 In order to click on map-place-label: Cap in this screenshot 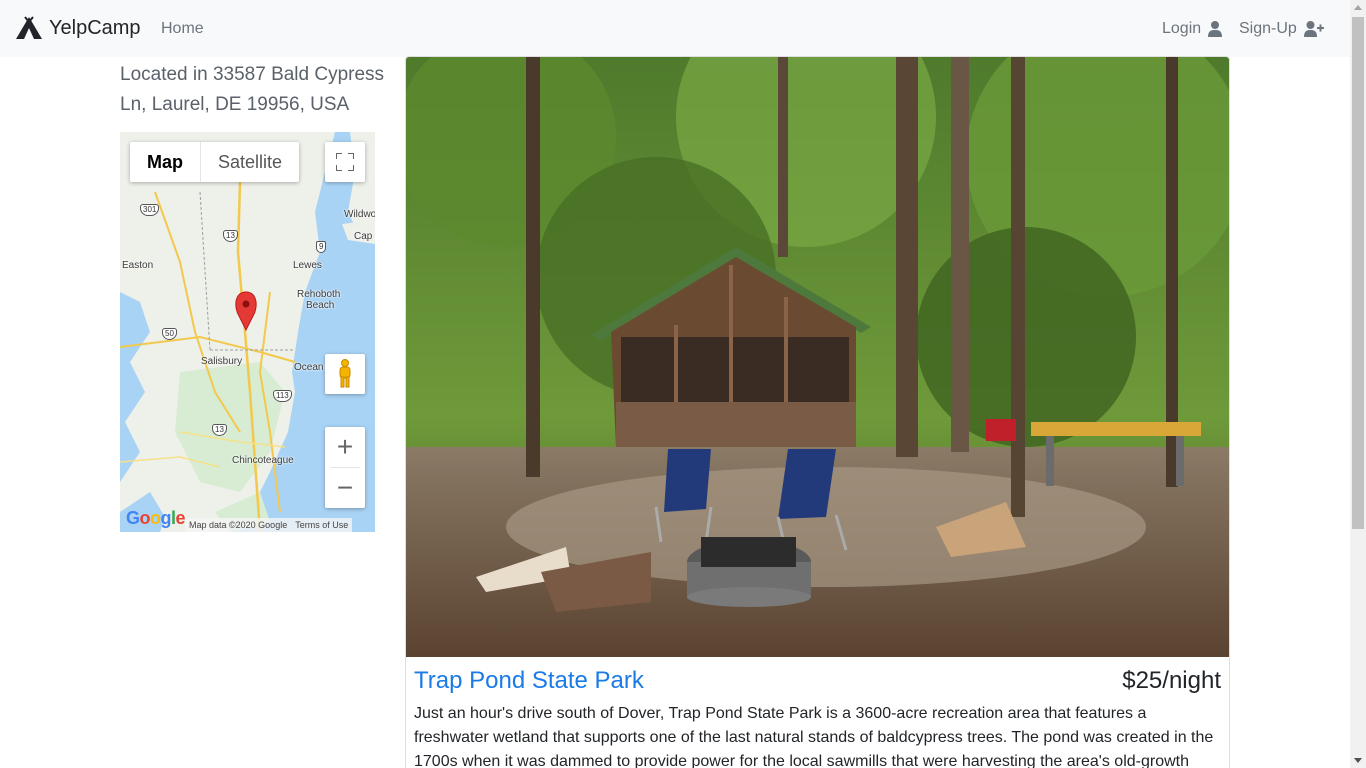, I will do `click(363, 236)`.